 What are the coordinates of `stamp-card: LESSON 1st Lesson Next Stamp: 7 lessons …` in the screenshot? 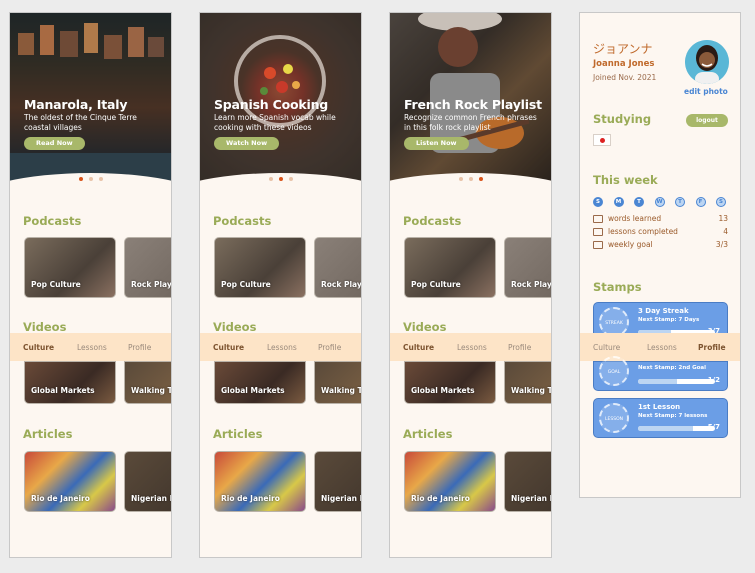 It's located at (660, 418).